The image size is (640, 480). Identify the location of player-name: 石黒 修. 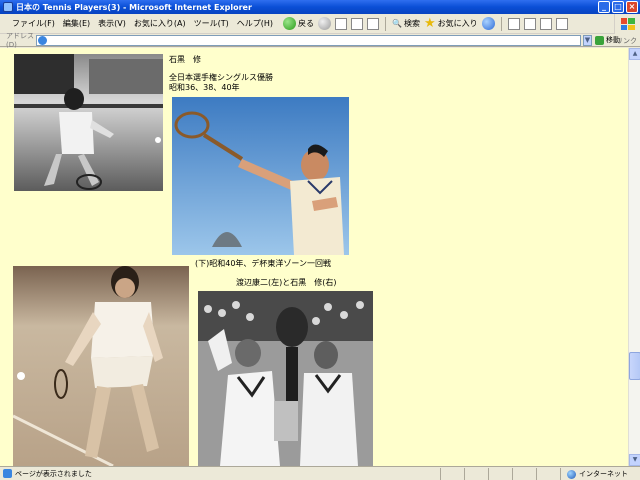
(185, 59).